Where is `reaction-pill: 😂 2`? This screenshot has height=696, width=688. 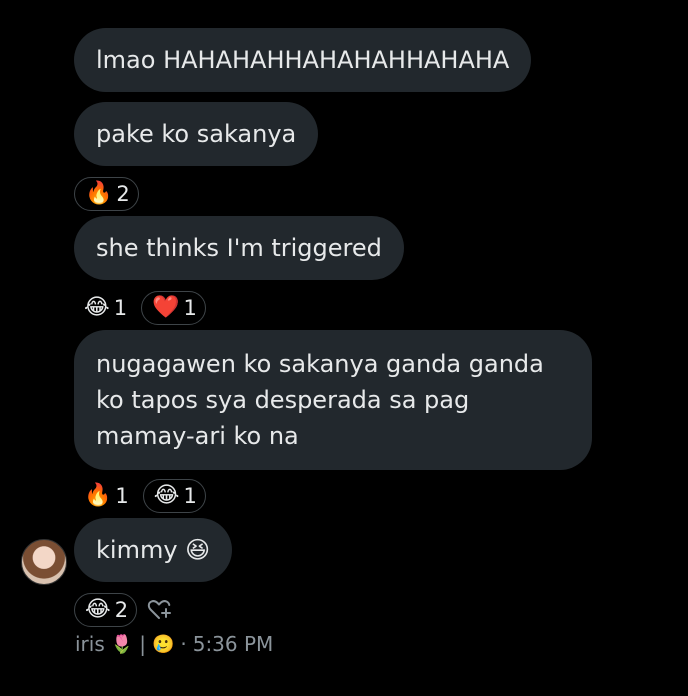
reaction-pill: 😂 2 is located at coordinates (106, 610).